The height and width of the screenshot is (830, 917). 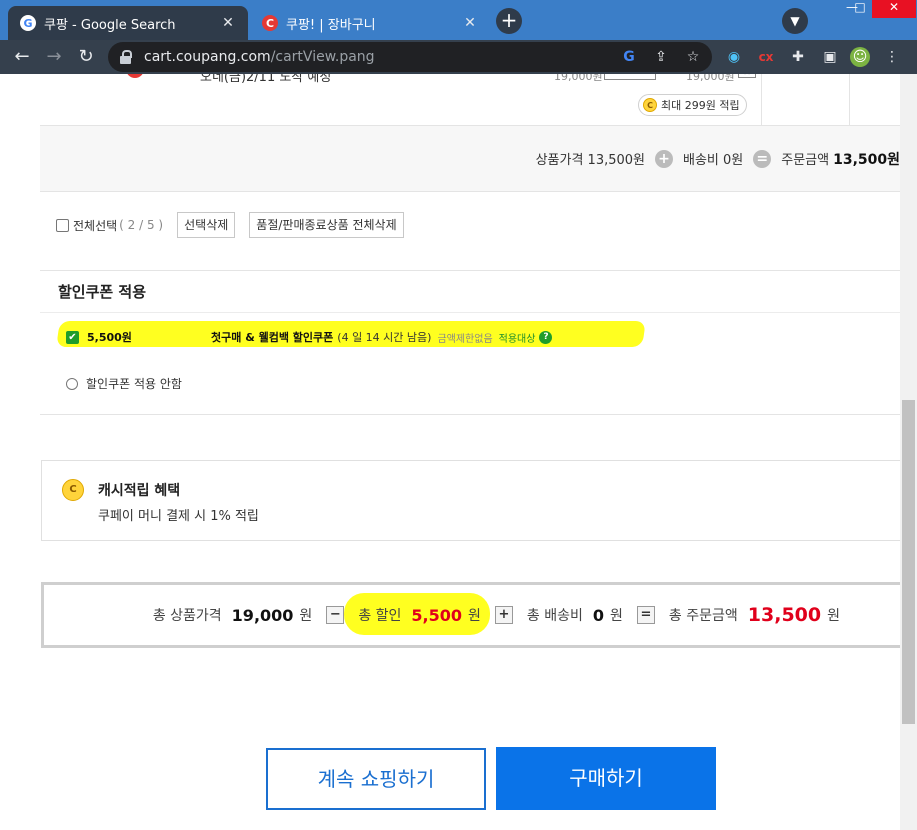 I want to click on total-shipping-label: 총 배송비, so click(x=554, y=616).